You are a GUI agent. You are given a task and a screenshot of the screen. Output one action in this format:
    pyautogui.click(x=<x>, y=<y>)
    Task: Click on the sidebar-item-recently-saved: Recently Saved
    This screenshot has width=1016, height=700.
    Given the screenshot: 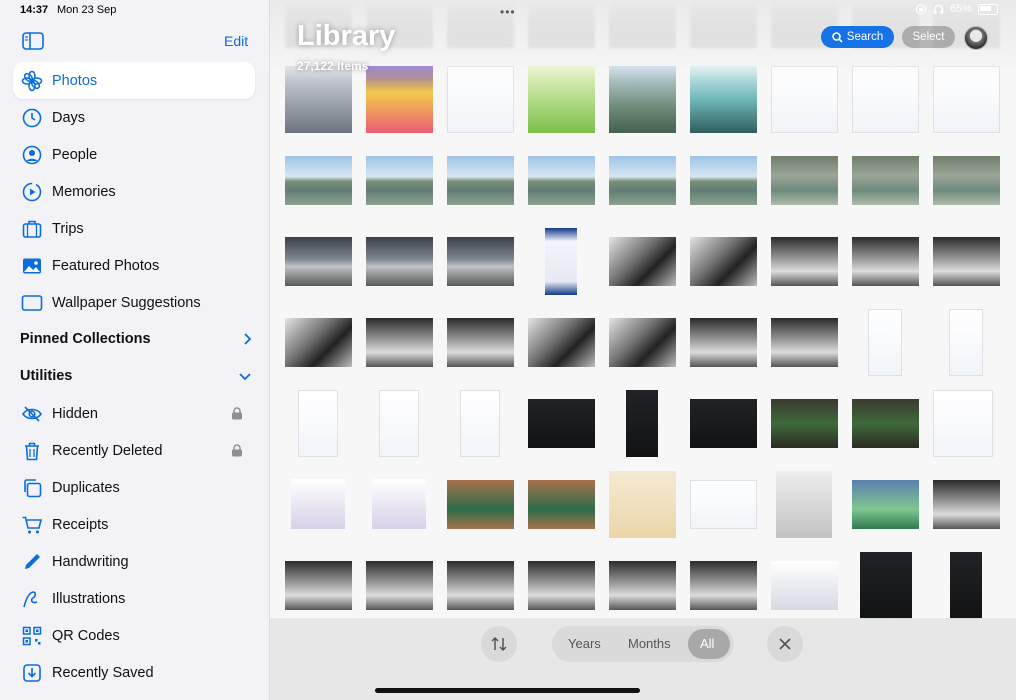 What is the action you would take?
    pyautogui.click(x=134, y=672)
    